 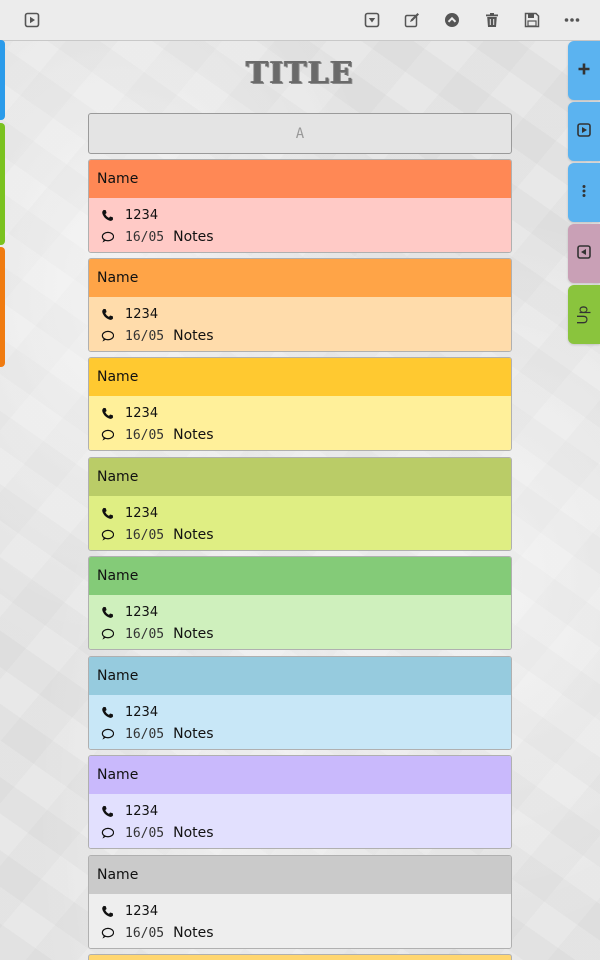 What do you see at coordinates (492, 20) in the screenshot?
I see `trash-icon` at bounding box center [492, 20].